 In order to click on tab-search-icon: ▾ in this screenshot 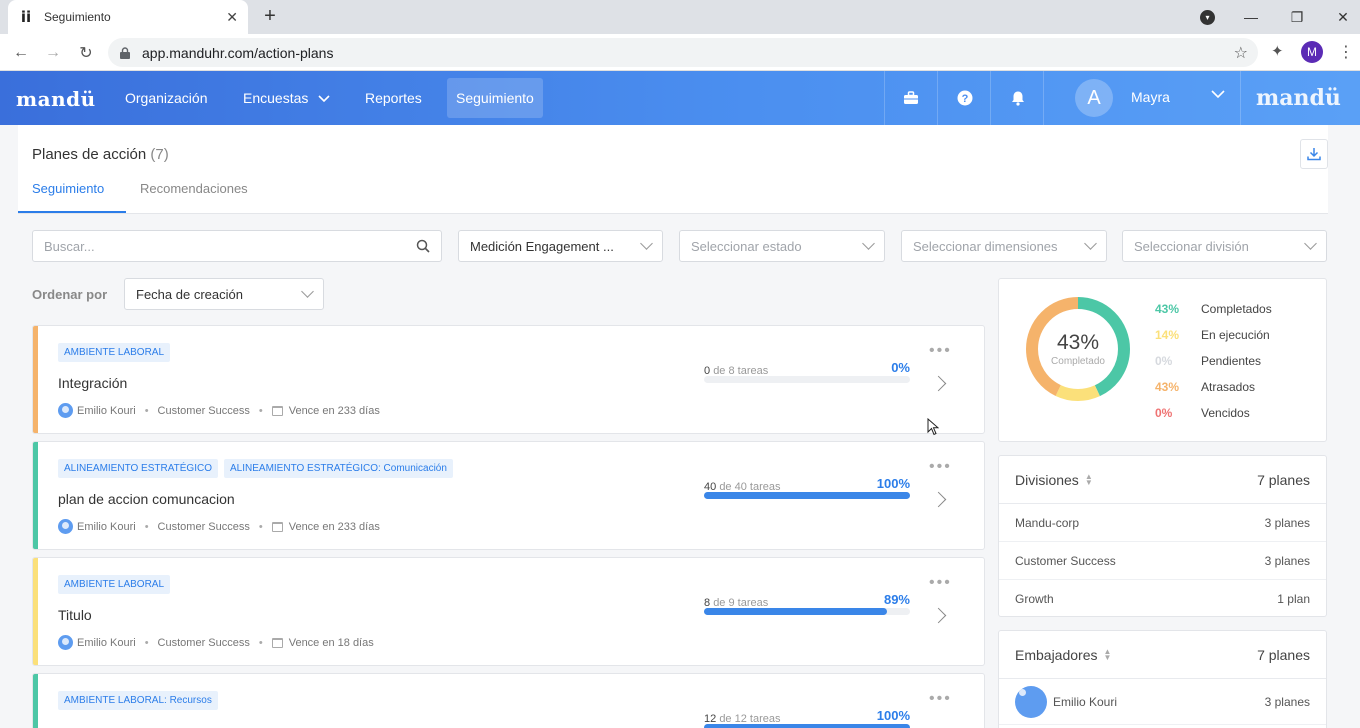, I will do `click(1207, 17)`.